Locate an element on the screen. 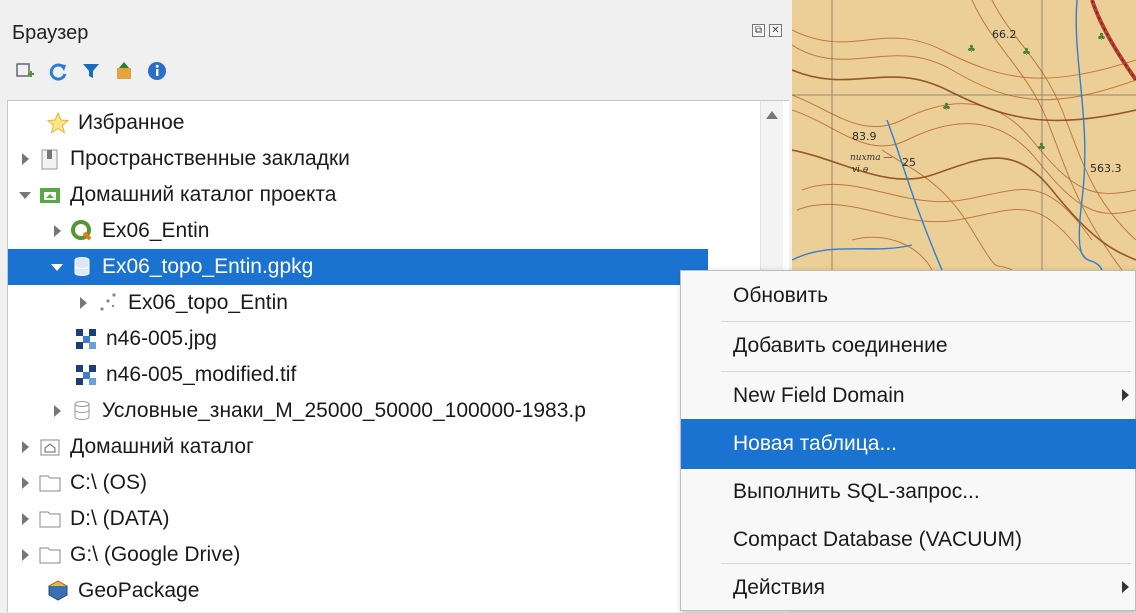 Image resolution: width=1136 pixels, height=613 pixels. svg-text: ⅵ ө is located at coordinates (860, 170).